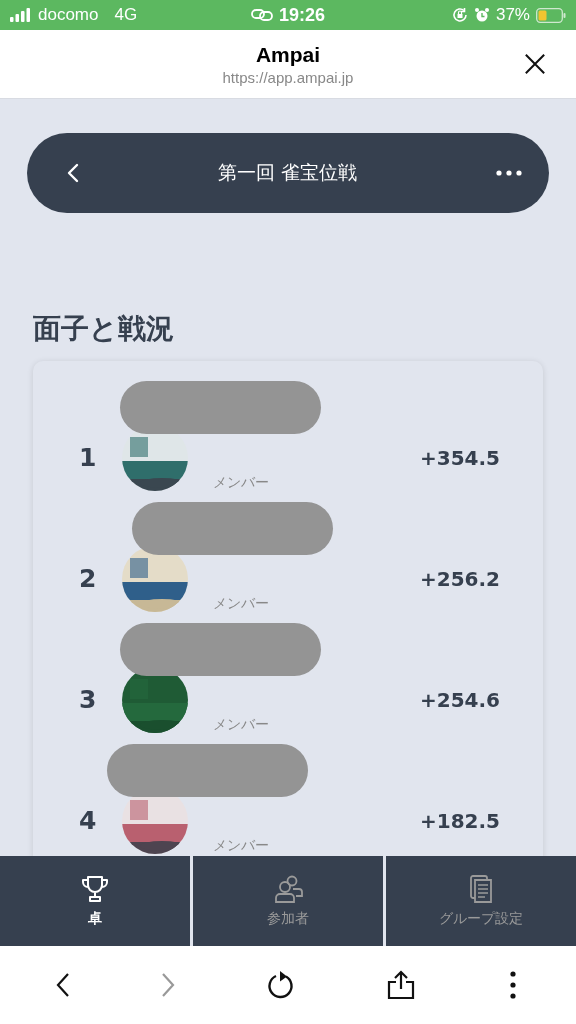 This screenshot has width=576, height=1024. Describe the element at coordinates (88, 578) in the screenshot. I see `rank-number: 2` at that location.